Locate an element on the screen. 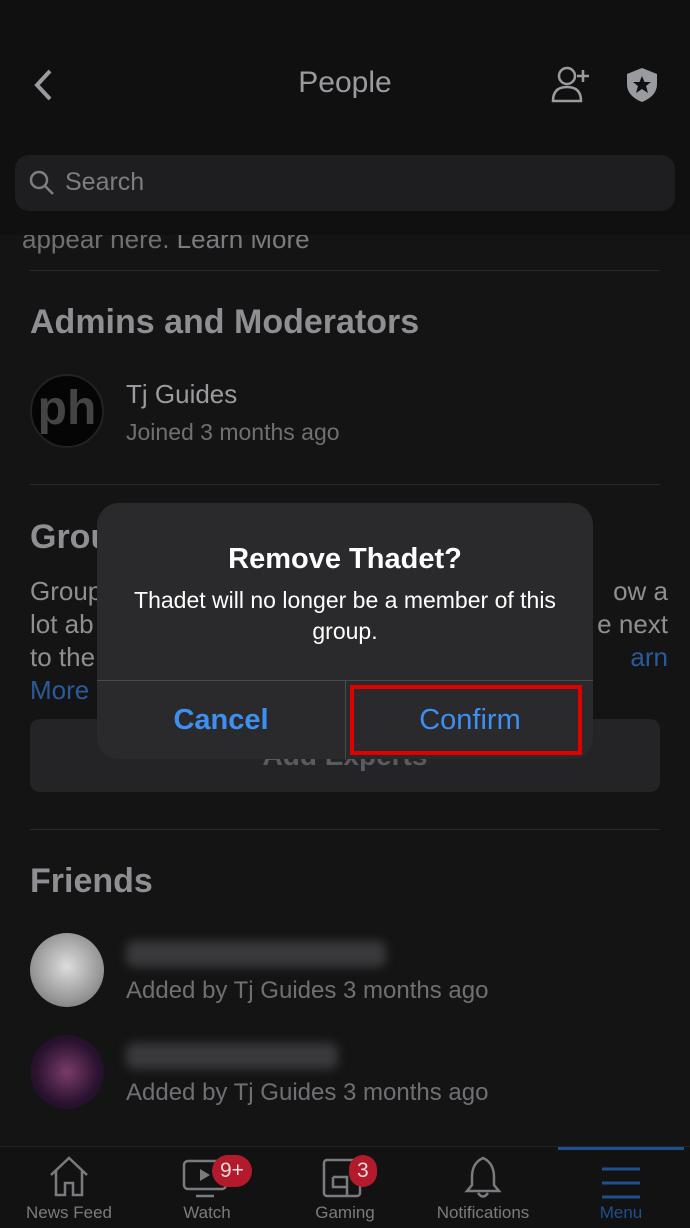 The image size is (690, 1228). search-input: Search is located at coordinates (345, 183).